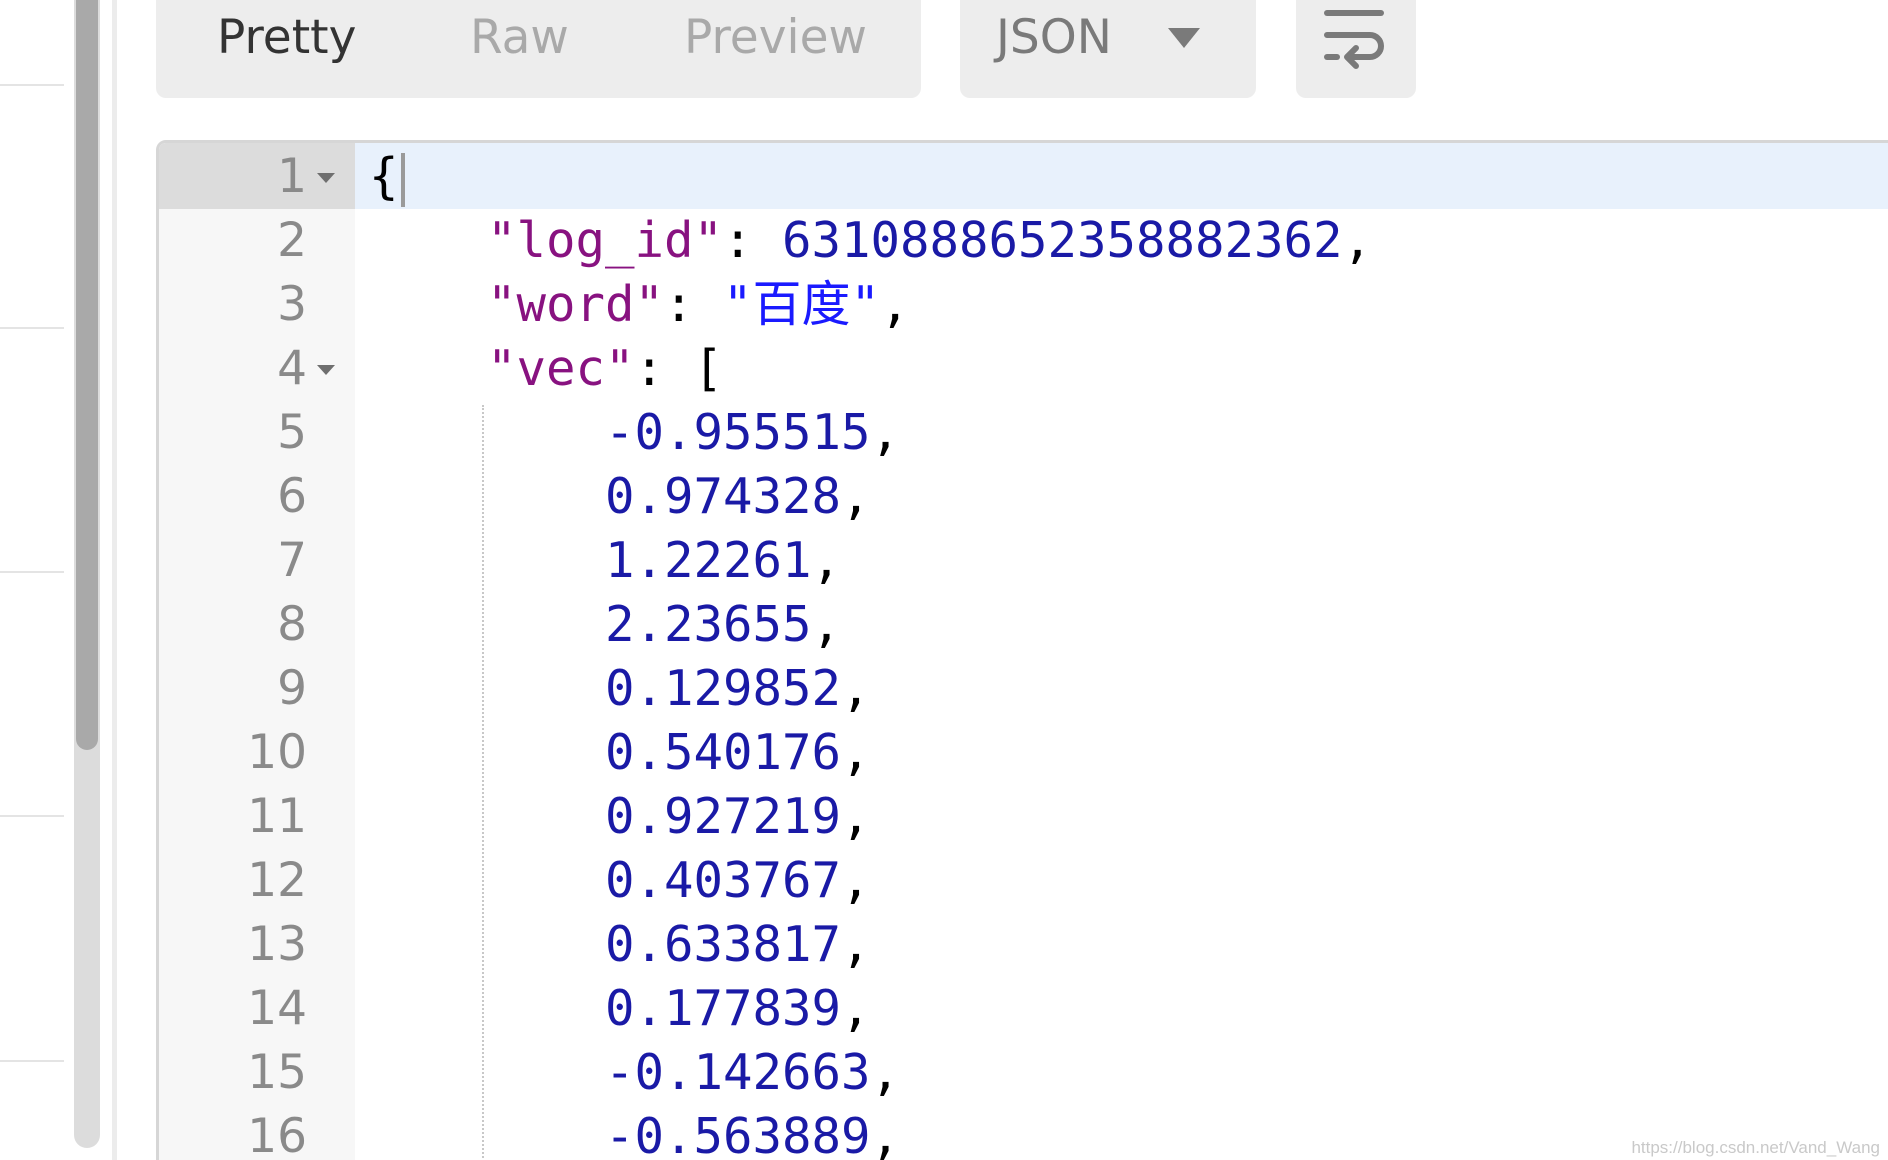 Image resolution: width=1888 pixels, height=1160 pixels. Describe the element at coordinates (723, 880) in the screenshot. I see `json-number: 0.403767` at that location.